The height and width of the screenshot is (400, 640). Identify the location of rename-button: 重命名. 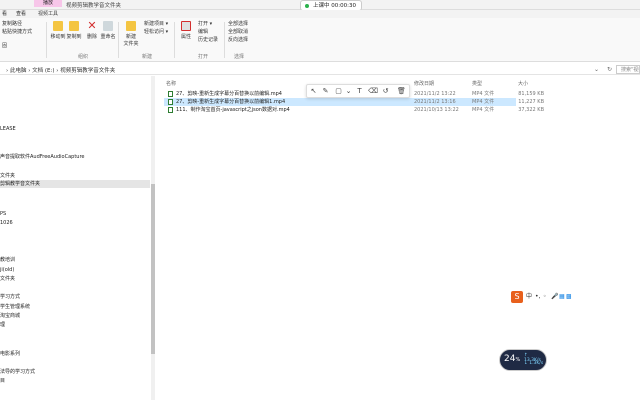
(108, 30).